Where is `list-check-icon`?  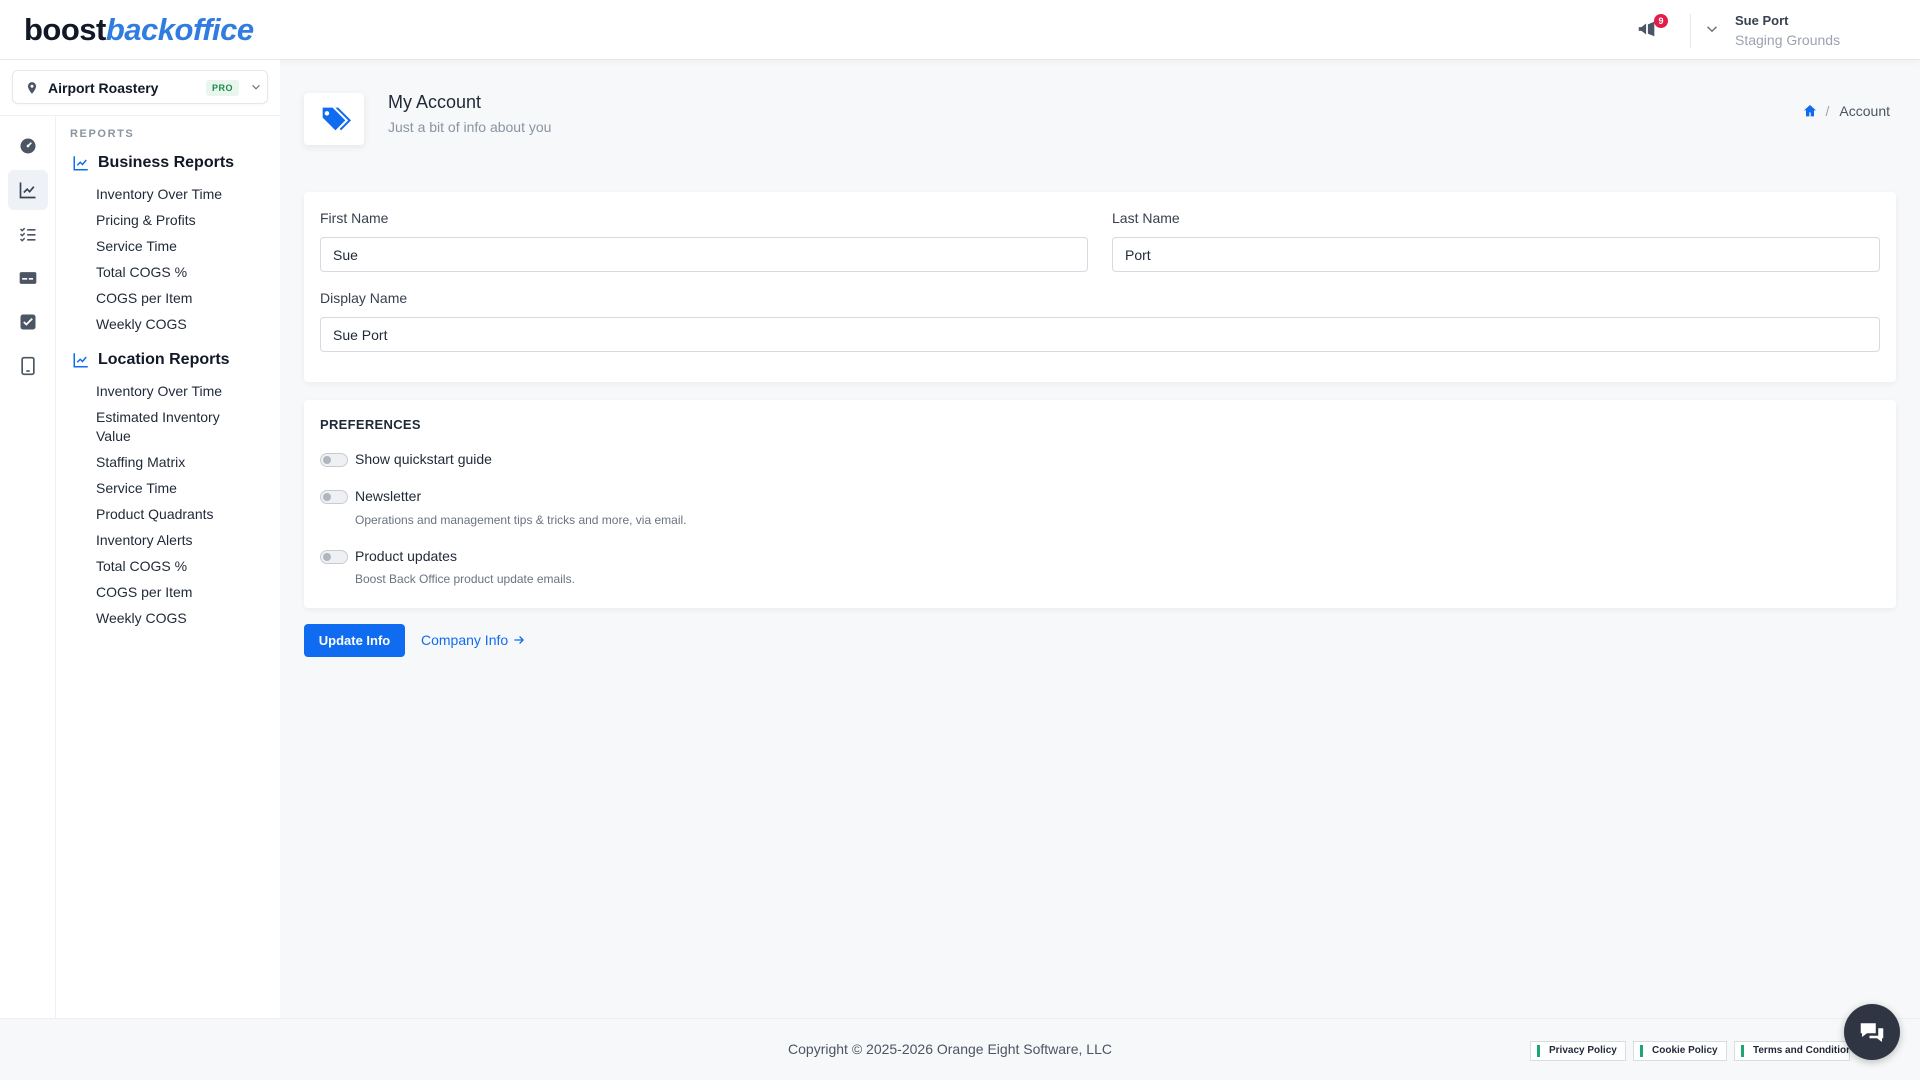
list-check-icon is located at coordinates (27, 234).